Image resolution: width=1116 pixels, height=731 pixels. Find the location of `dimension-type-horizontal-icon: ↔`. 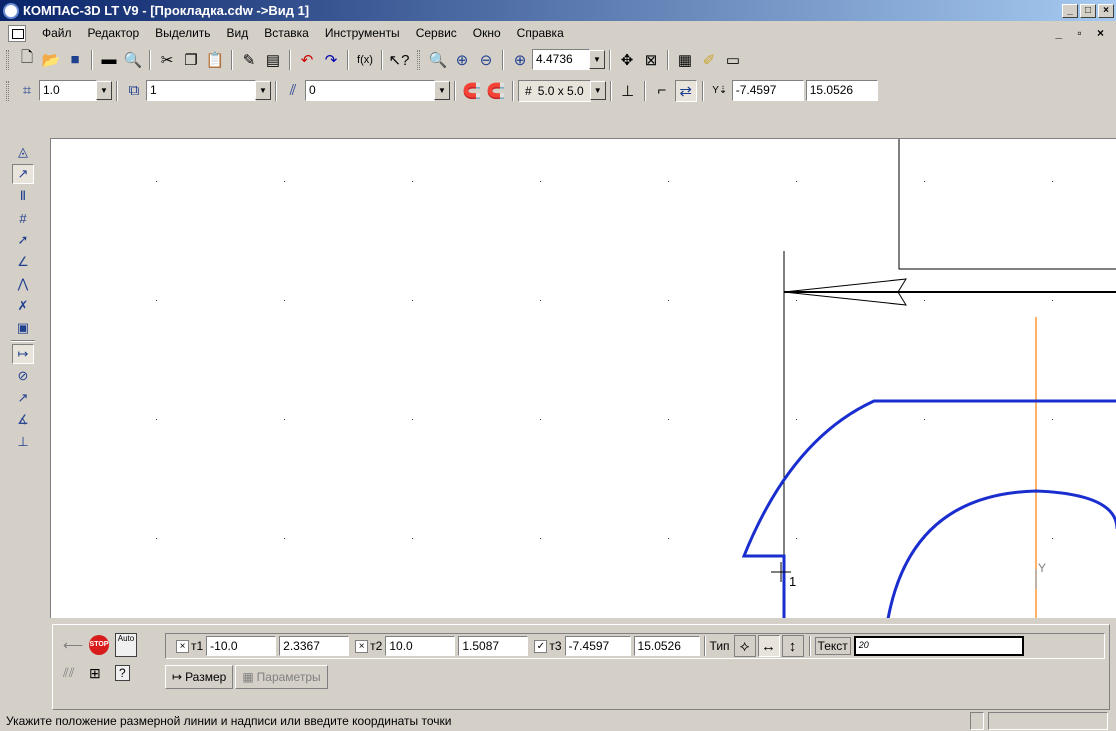

dimension-type-horizontal-icon: ↔ is located at coordinates (768, 646).